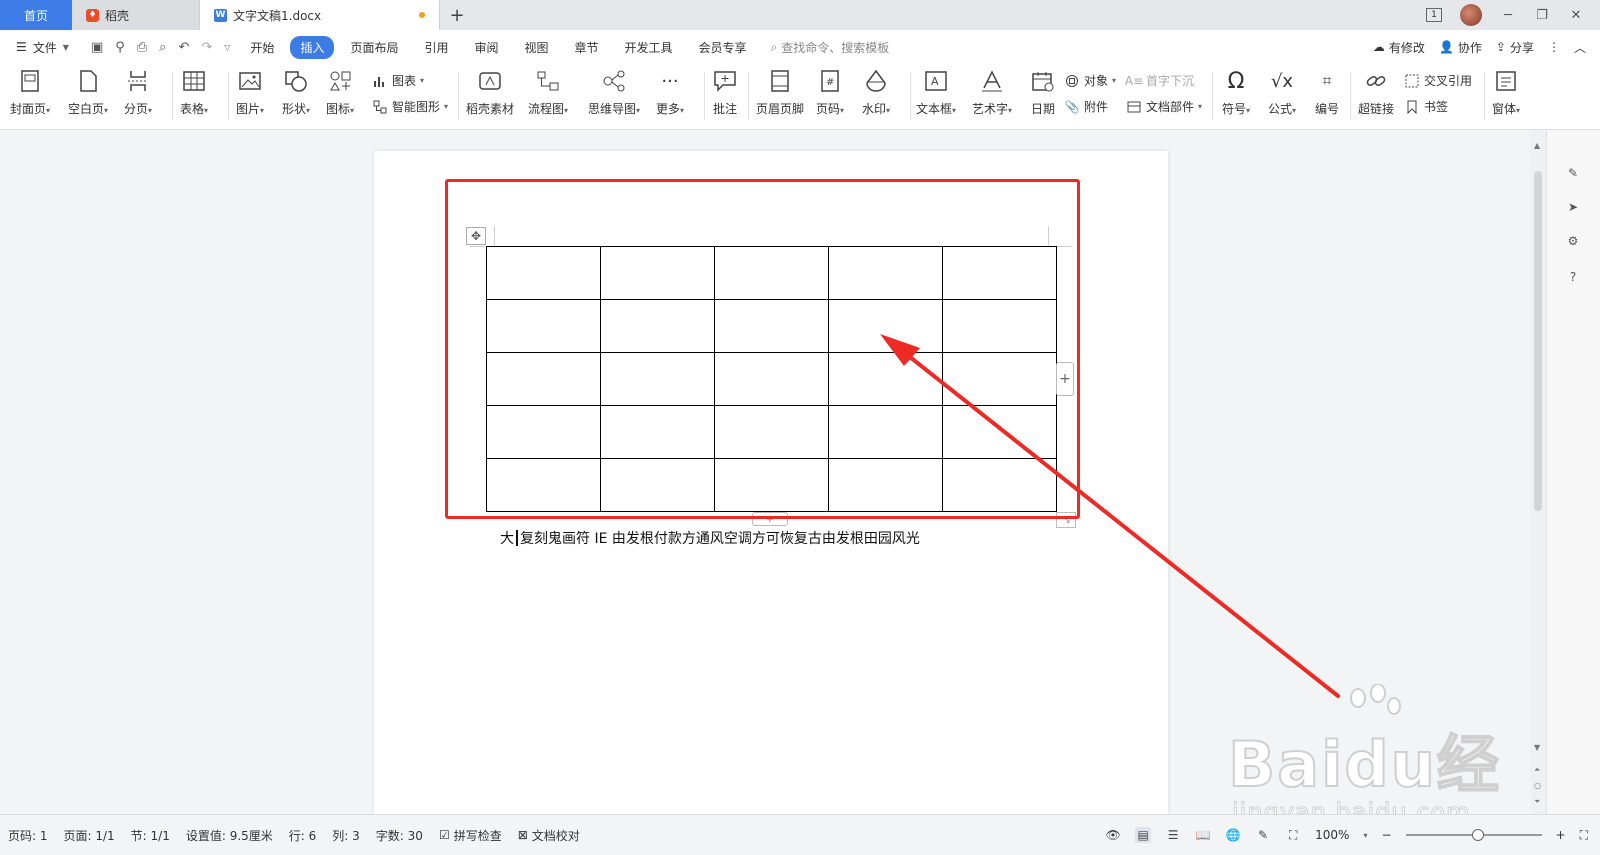  I want to click on symbol-button: Ω 符号▾, so click(1236, 92).